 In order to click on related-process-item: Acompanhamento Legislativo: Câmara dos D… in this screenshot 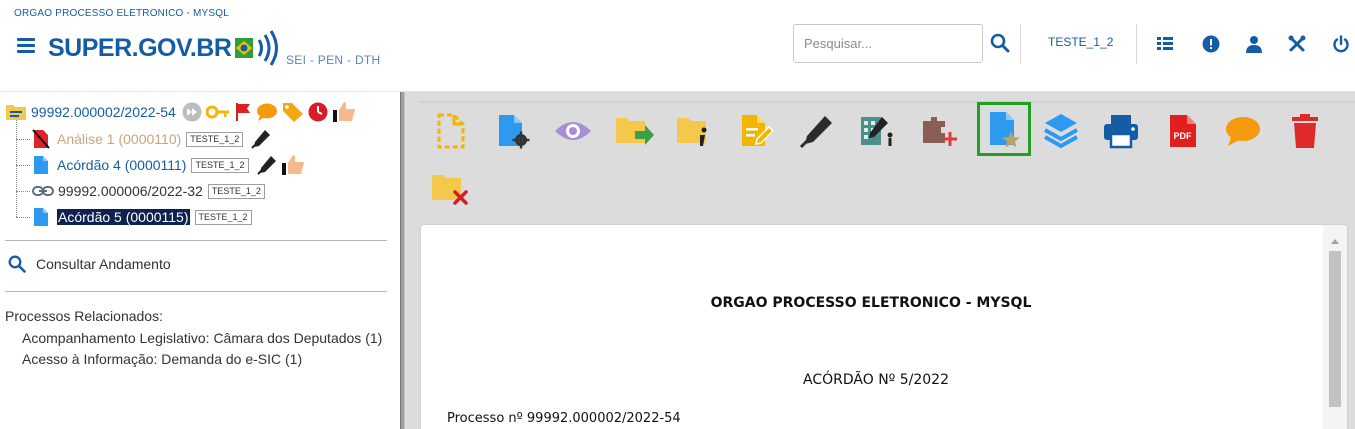, I will do `click(202, 338)`.